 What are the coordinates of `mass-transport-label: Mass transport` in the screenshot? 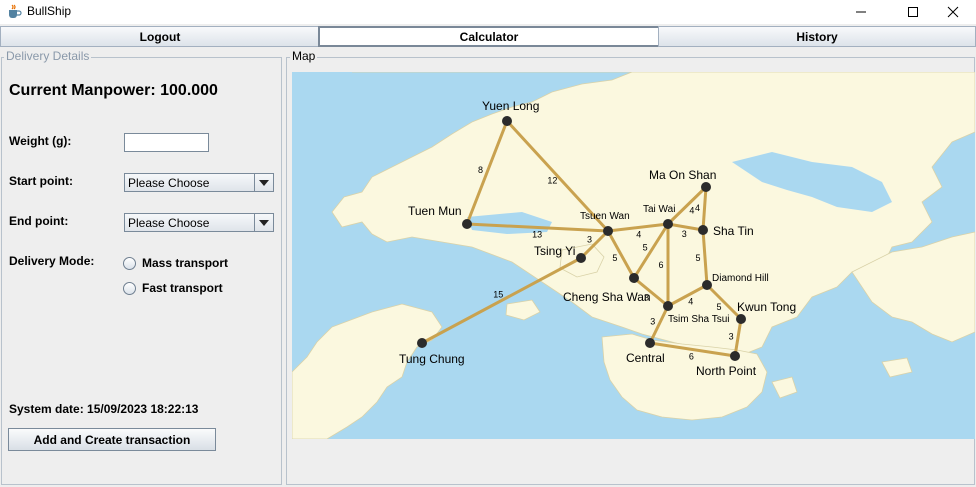 It's located at (185, 263).